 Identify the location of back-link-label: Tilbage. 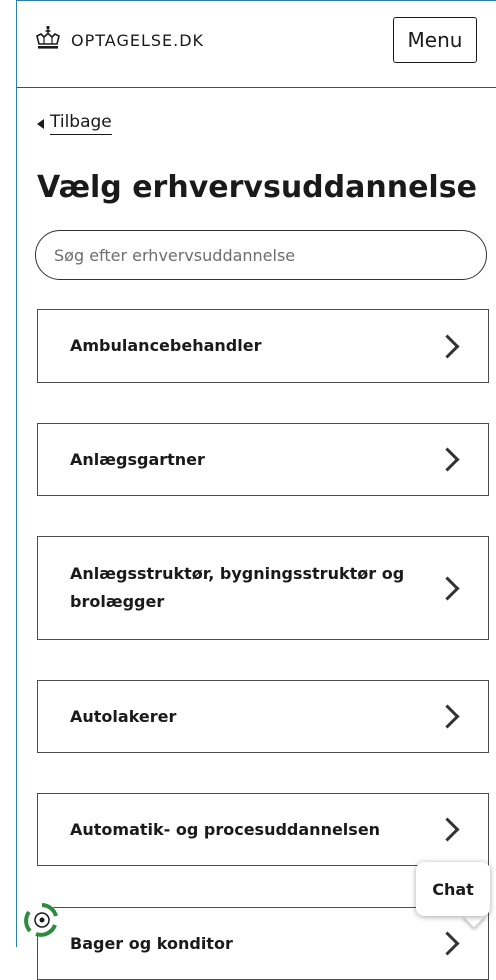
(81, 123).